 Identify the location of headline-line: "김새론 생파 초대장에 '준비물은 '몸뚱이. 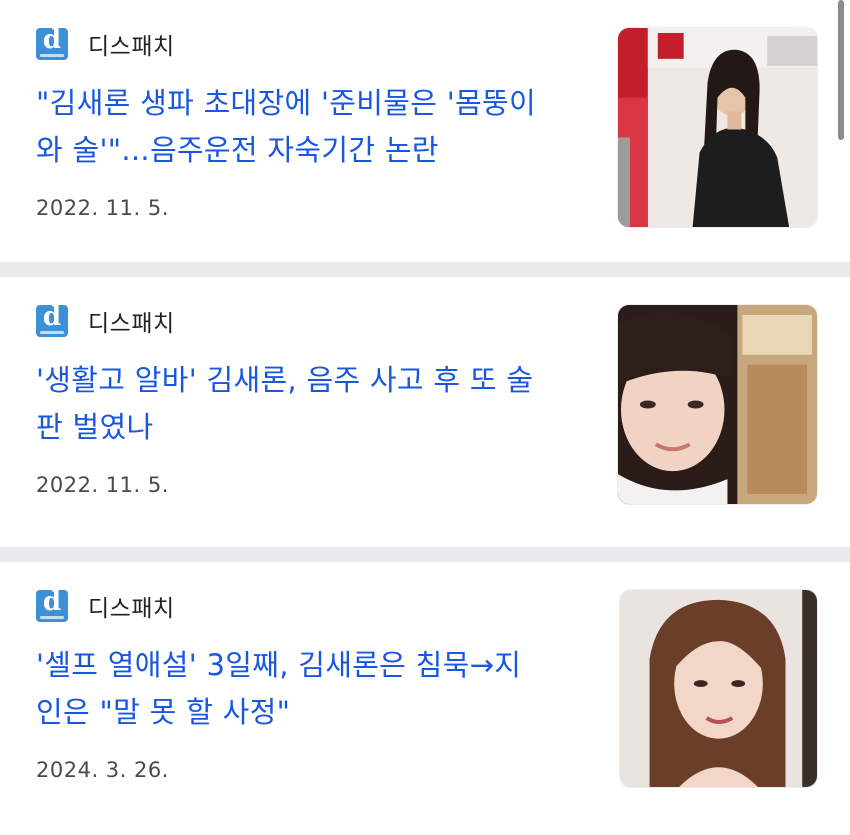
(286, 103).